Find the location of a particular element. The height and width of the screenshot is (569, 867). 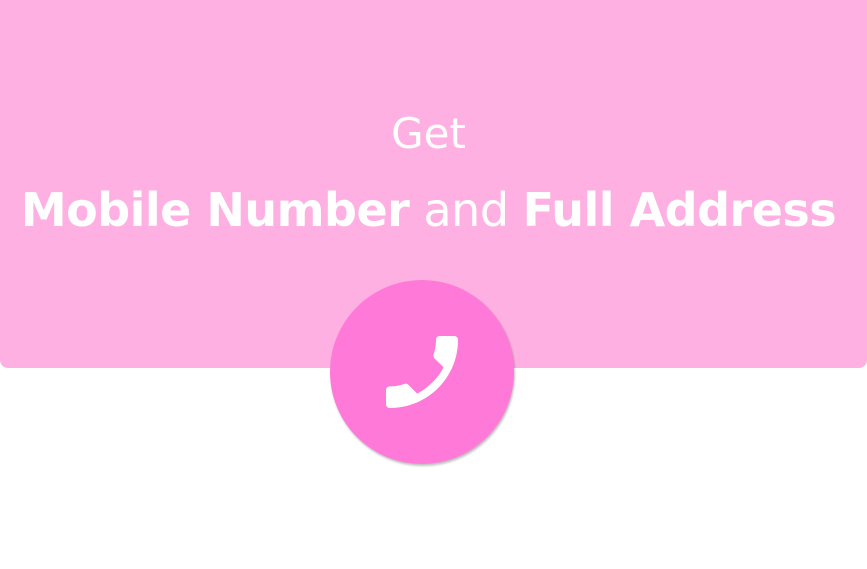

heading-full-address: Full Address is located at coordinates (679, 210).